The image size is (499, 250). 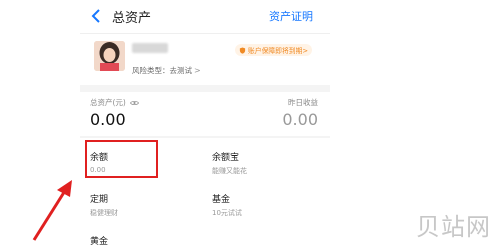 I want to click on total-assets-panel: 总资产(元) 0.00 昨日收益 0.00, so click(x=205, y=114).